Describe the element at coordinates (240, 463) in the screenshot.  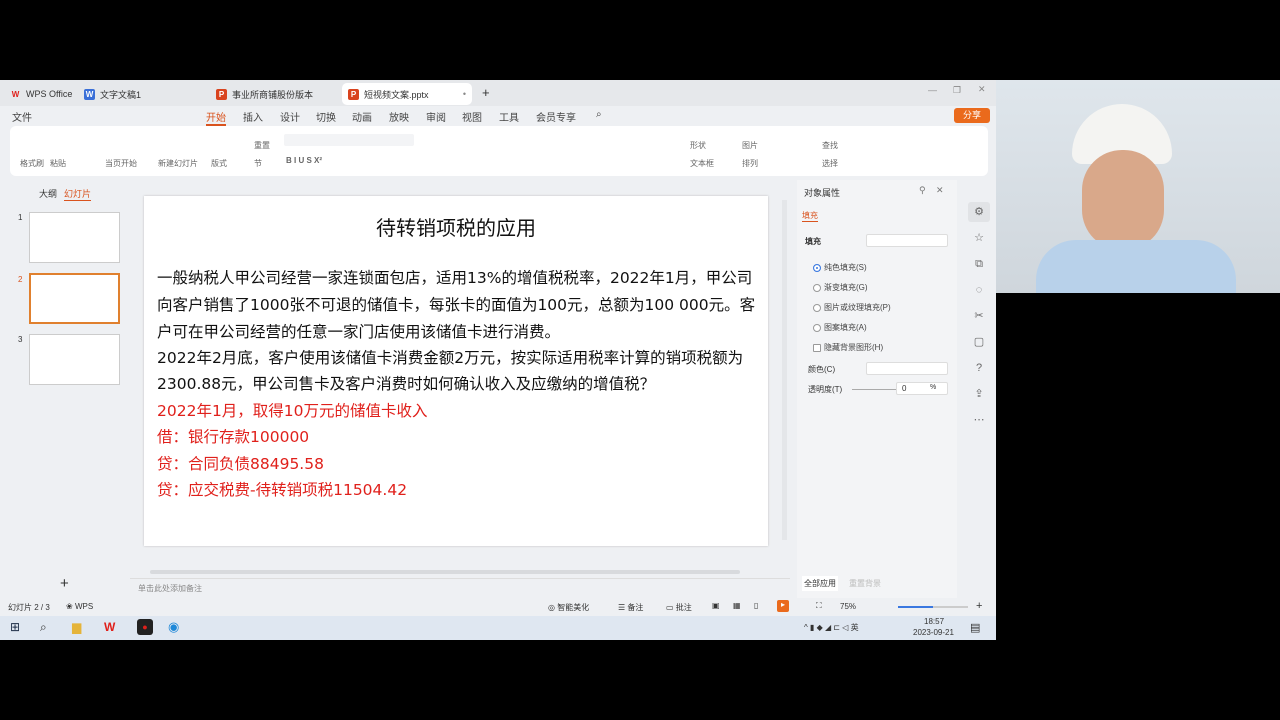
I see `entry-line: 贷：合同负债88495.58` at that location.